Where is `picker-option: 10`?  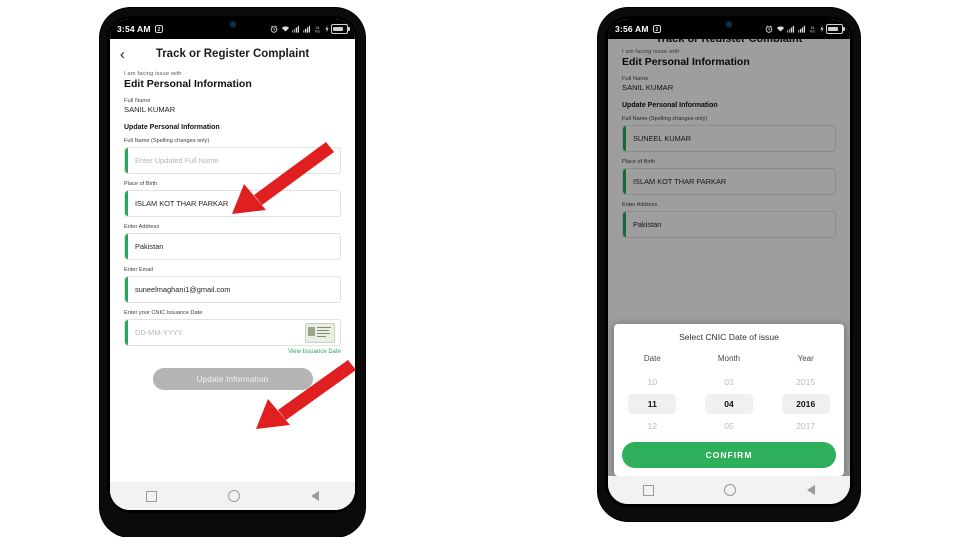 picker-option: 10 is located at coordinates (652, 382).